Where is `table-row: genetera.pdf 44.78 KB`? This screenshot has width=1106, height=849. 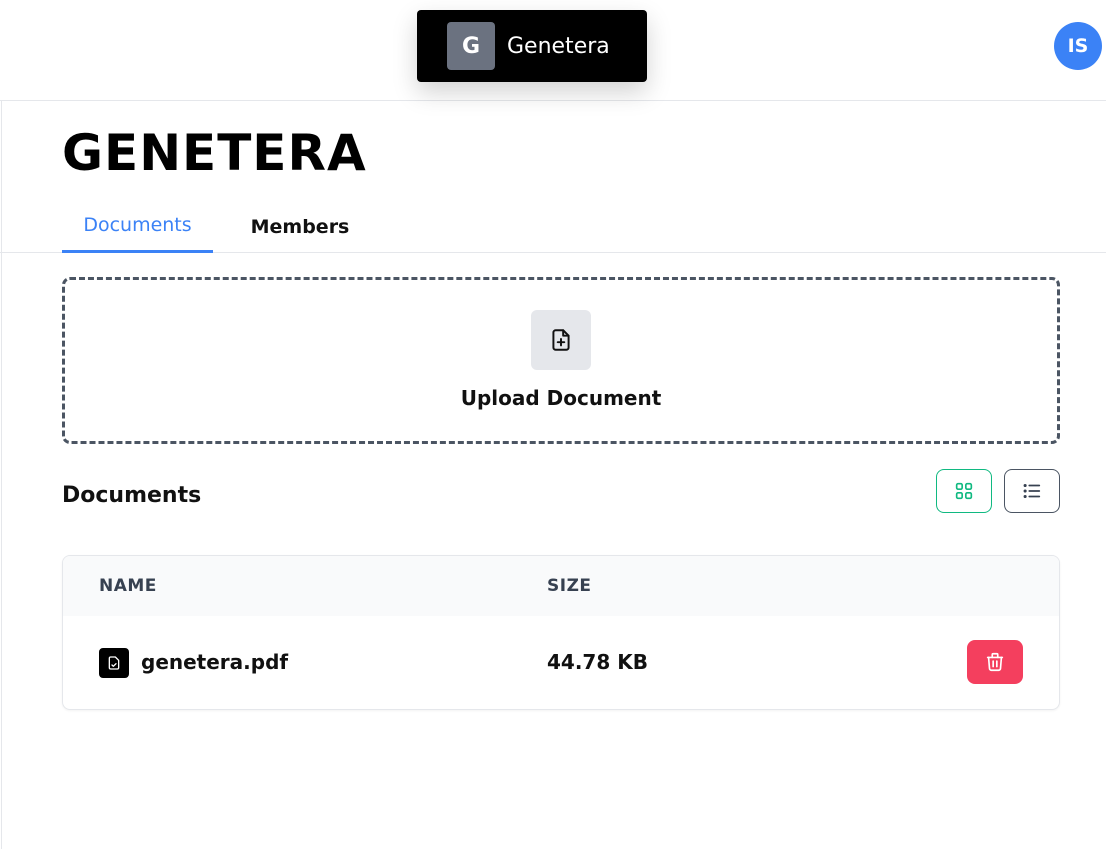
table-row: genetera.pdf 44.78 KB is located at coordinates (561, 662).